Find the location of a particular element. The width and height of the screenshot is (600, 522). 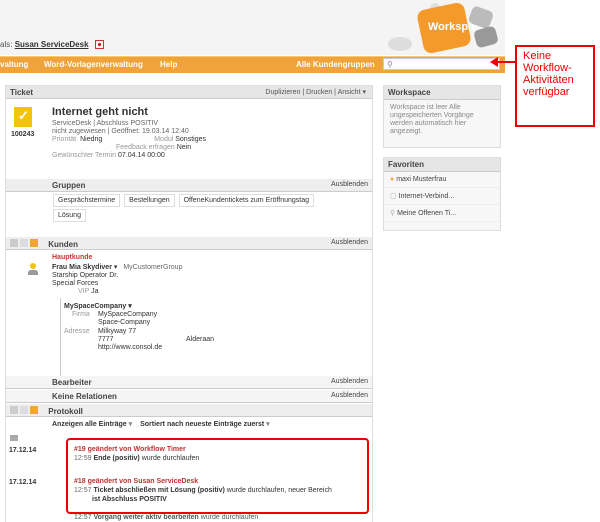

favorite-item: ● maxi Musterfrau is located at coordinates (442, 180).